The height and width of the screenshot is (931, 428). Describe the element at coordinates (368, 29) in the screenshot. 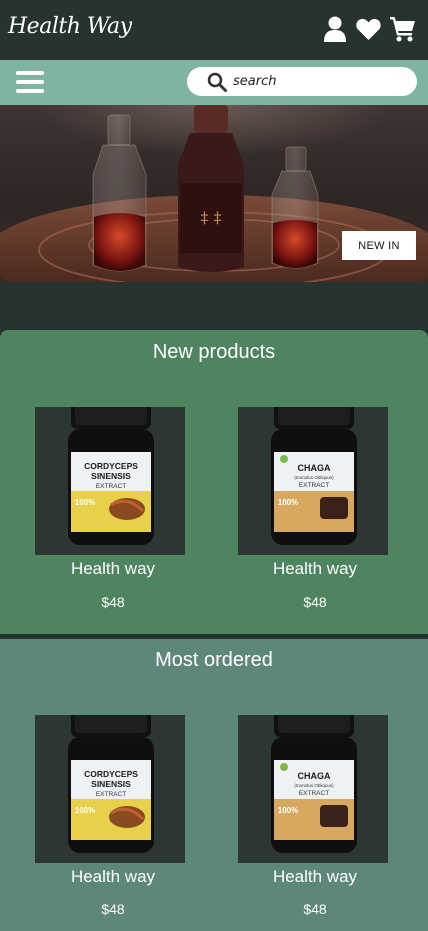

I see `heart-icon` at that location.